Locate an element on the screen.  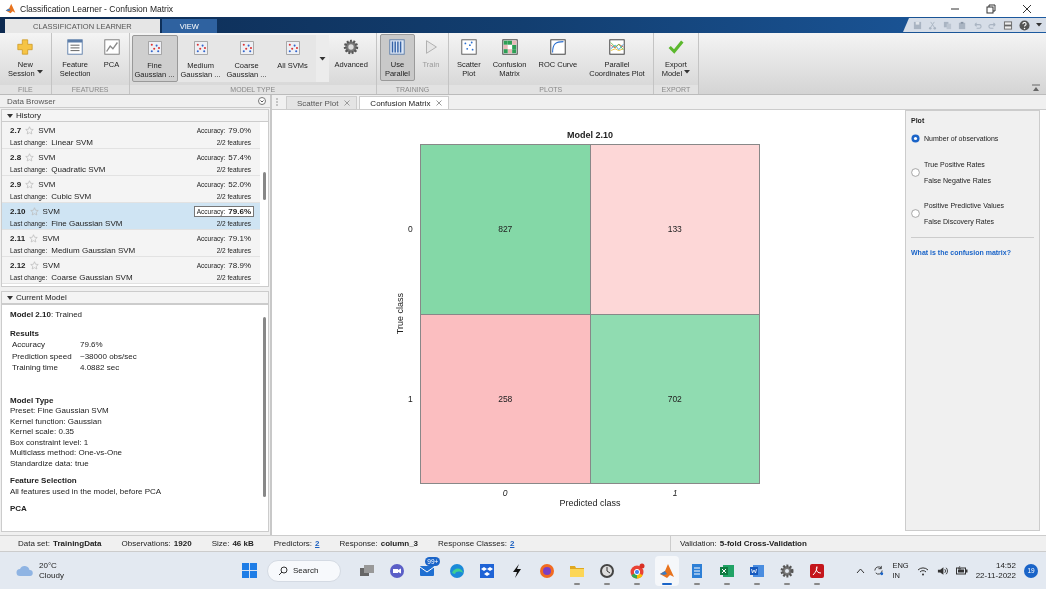
section-header: Current Model is located at coordinates (135, 297).